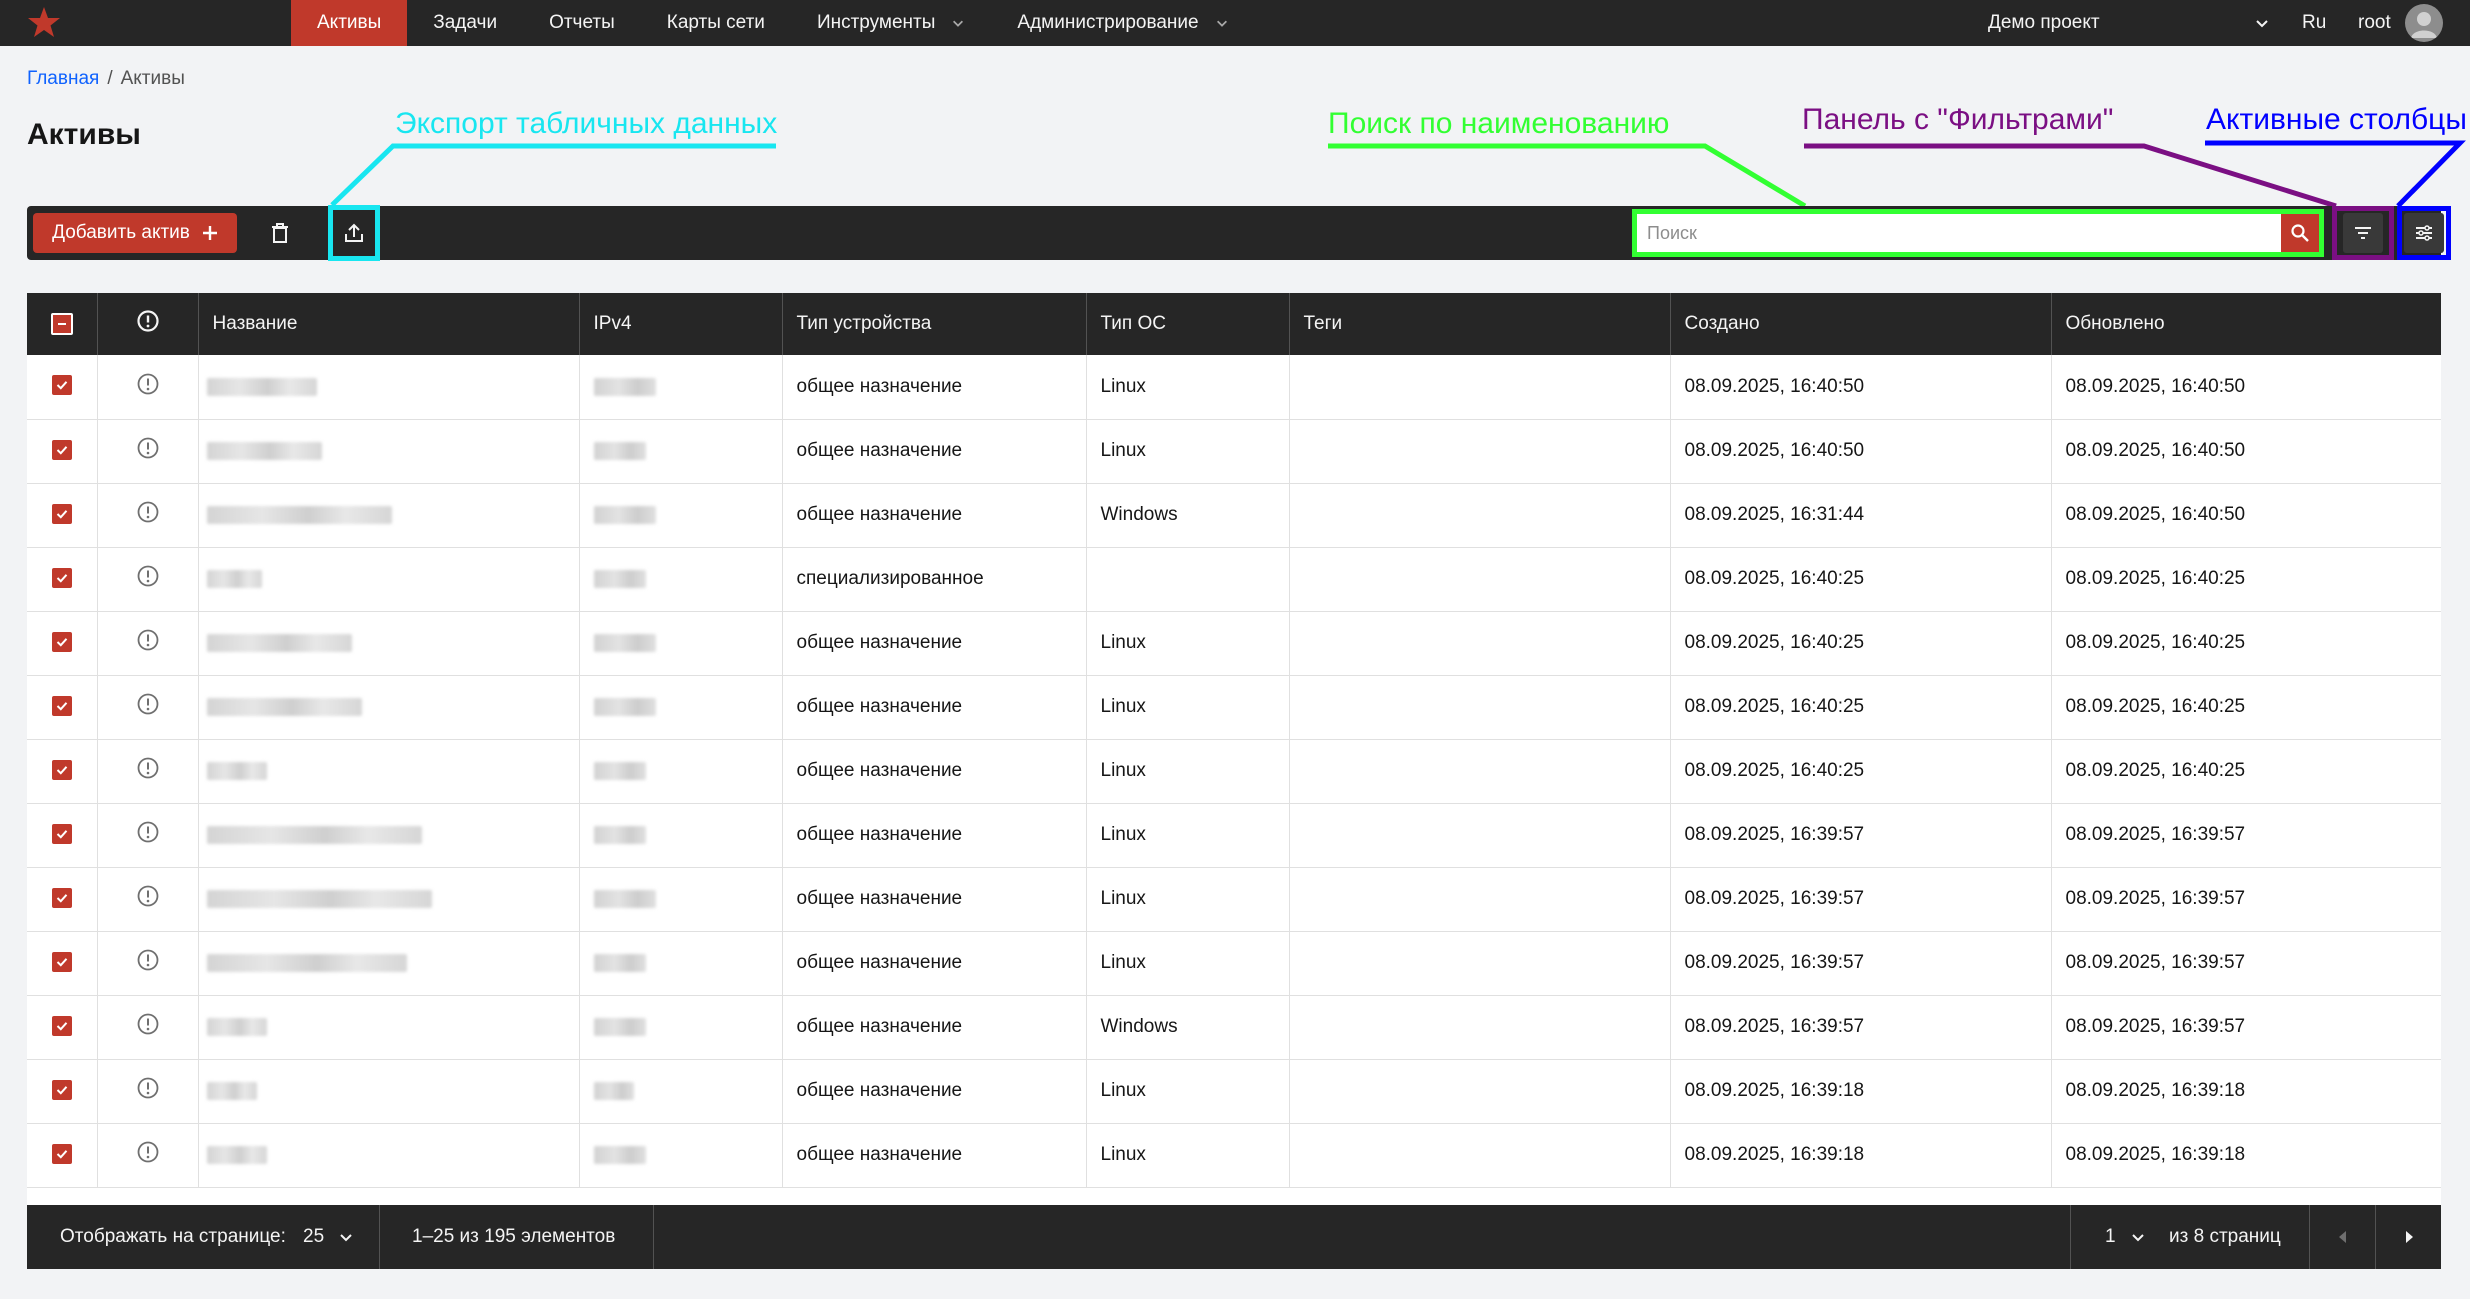  What do you see at coordinates (1480, 324) in the screenshot?
I see `column-header-tags: Теги` at bounding box center [1480, 324].